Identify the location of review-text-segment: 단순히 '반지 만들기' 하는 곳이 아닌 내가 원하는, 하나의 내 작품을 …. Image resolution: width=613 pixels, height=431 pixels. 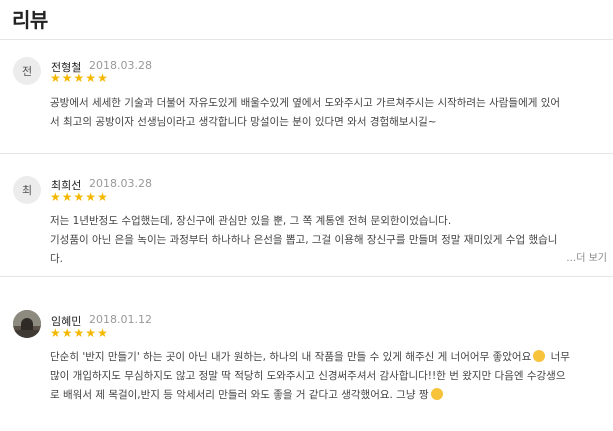
(291, 357).